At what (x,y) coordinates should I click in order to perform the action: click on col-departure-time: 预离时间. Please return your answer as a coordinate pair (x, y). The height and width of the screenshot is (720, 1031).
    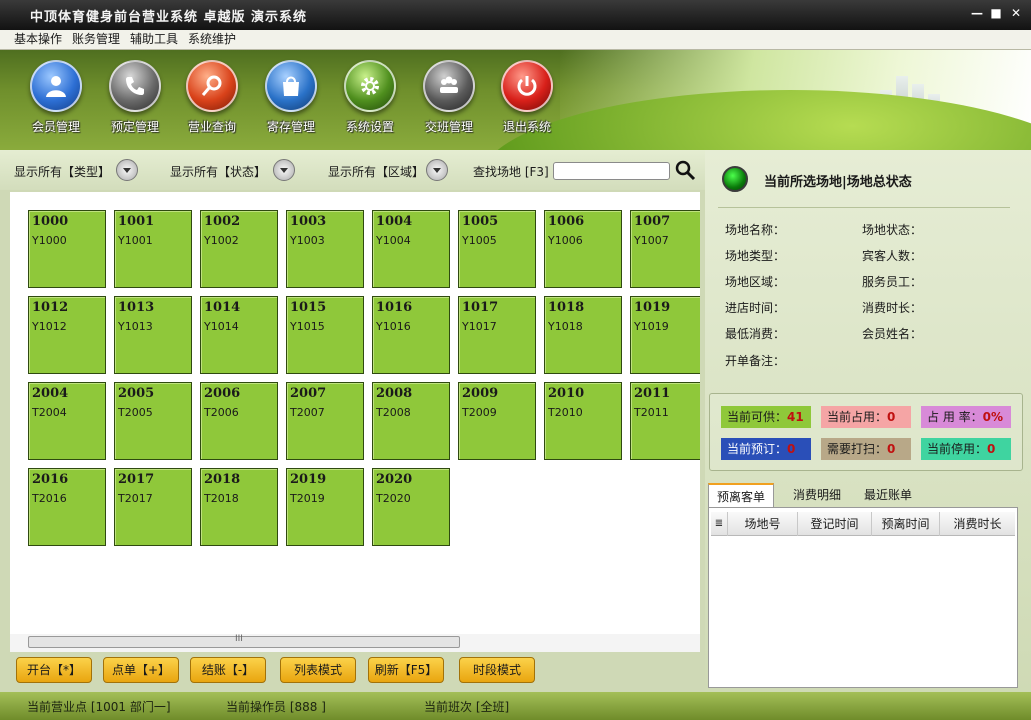
    Looking at the image, I should click on (905, 524).